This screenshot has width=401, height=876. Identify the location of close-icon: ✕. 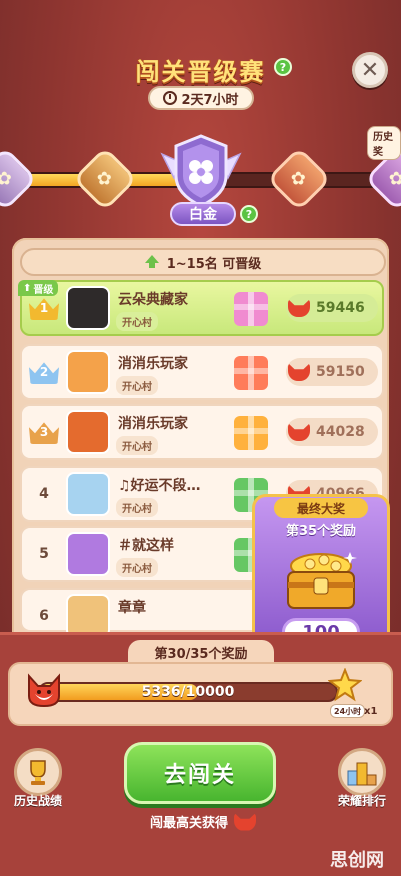
(370, 70).